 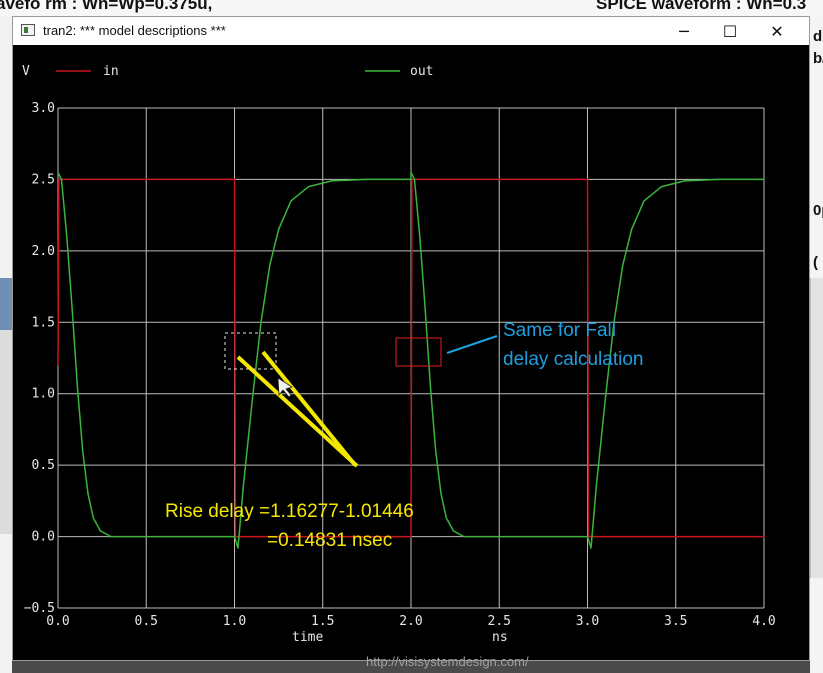 I want to click on rise-annotation-line2: =0.14831 nsec, so click(x=329, y=540).